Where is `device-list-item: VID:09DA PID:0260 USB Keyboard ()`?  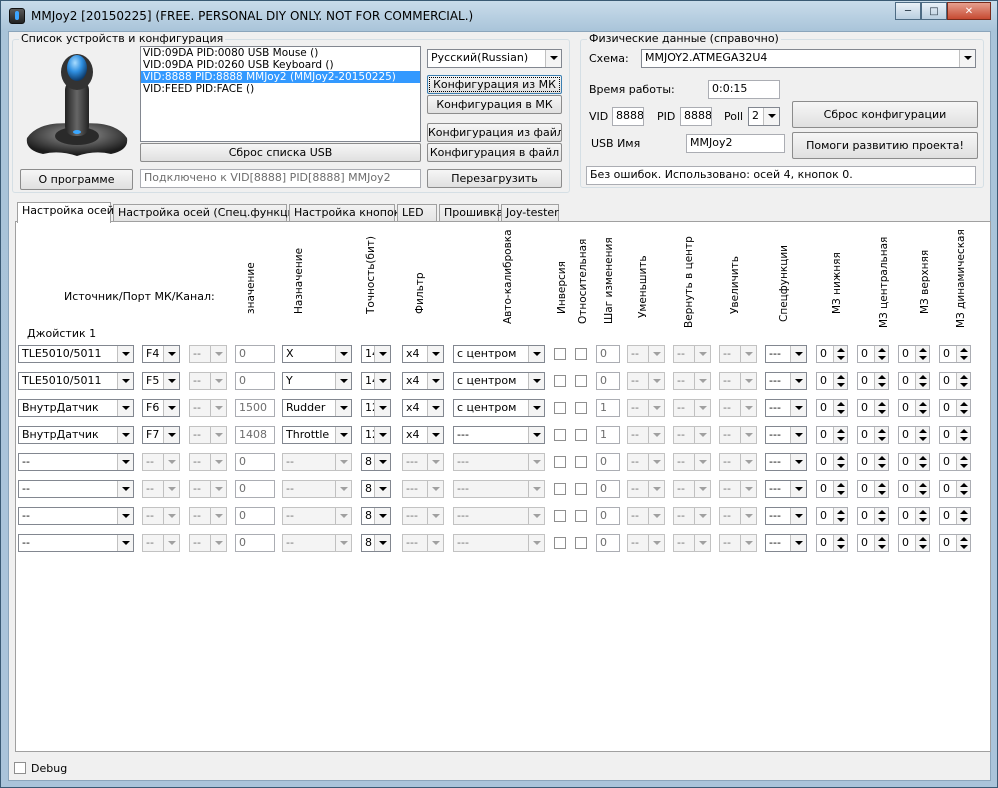 device-list-item: VID:09DA PID:0260 USB Keyboard () is located at coordinates (280, 65).